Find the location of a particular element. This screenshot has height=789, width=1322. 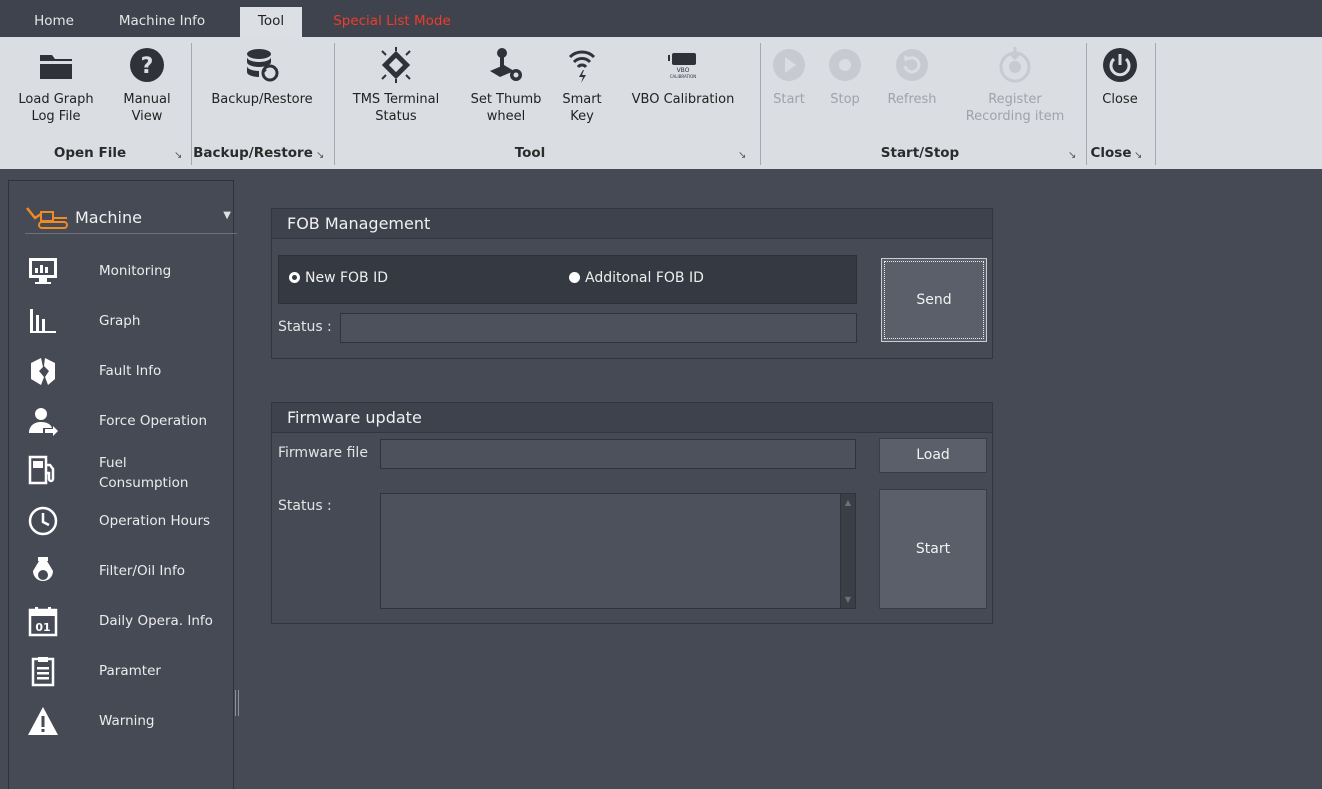

vbo-calibration-button: VBO CALIBRATION VBO Calibration is located at coordinates (683, 76).